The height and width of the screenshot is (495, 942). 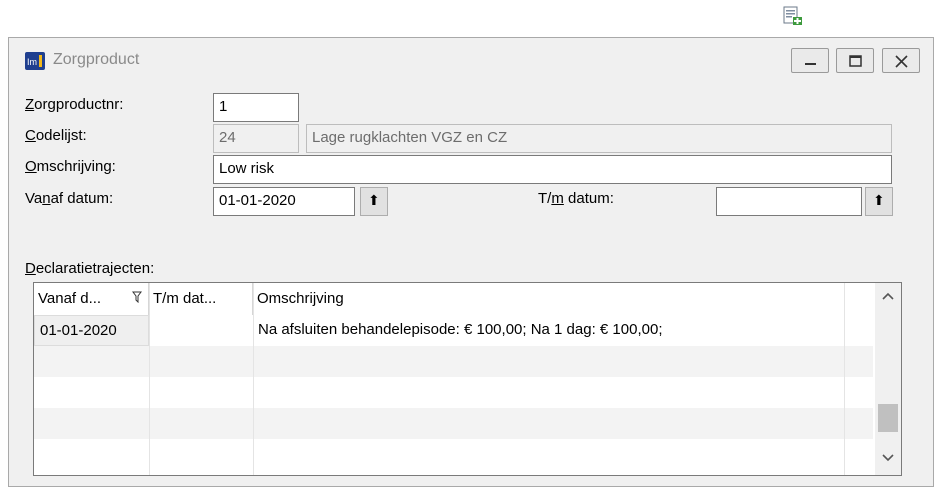 What do you see at coordinates (300, 298) in the screenshot?
I see `column-header-label: Omschrijving` at bounding box center [300, 298].